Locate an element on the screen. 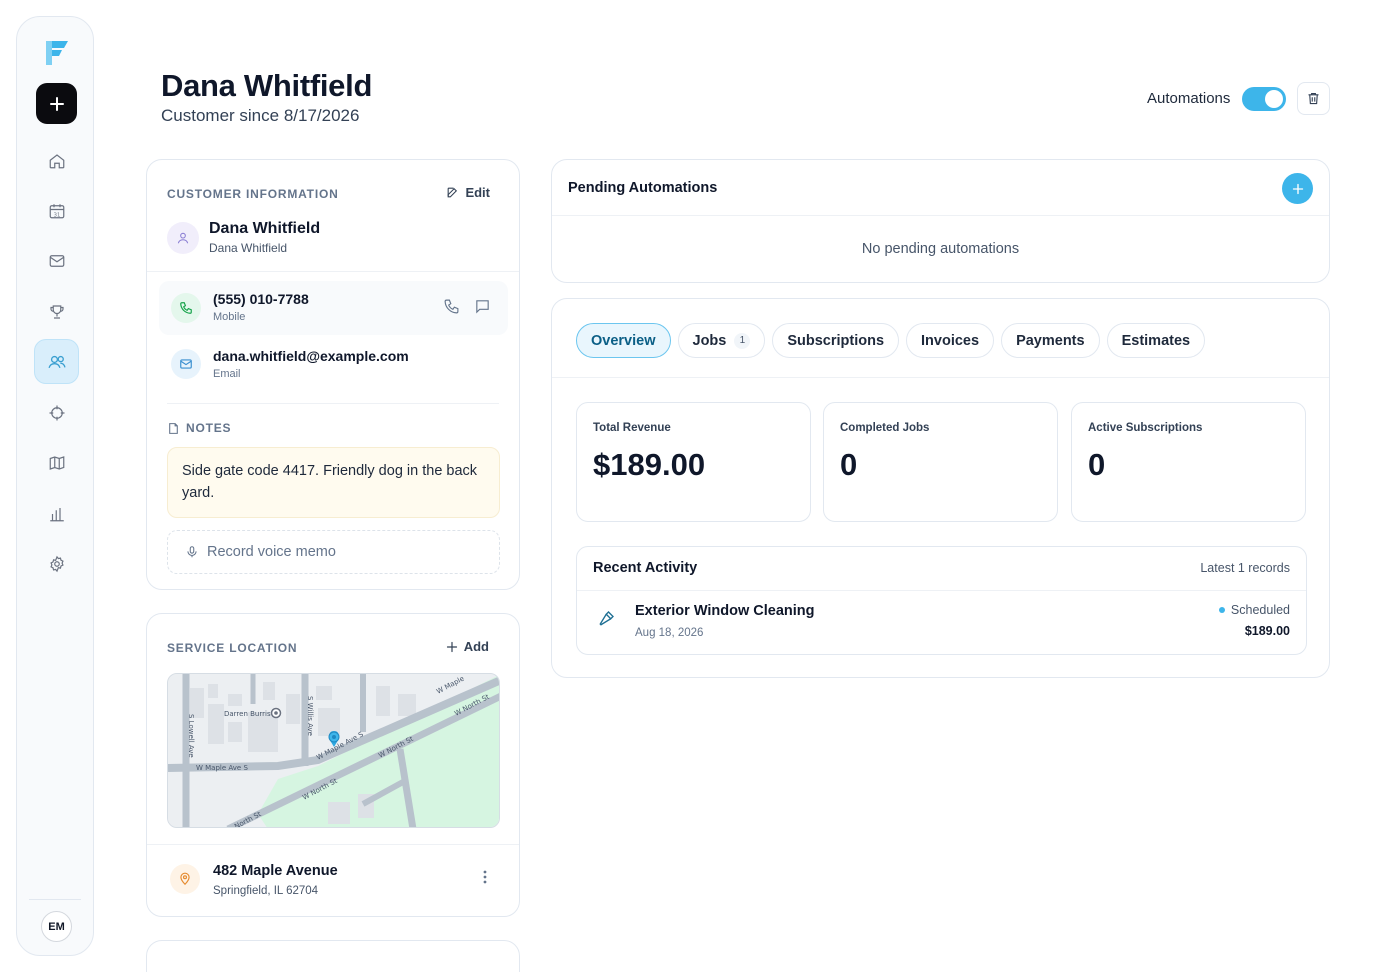  email-address: dana.whitfield@example.com is located at coordinates (311, 356).